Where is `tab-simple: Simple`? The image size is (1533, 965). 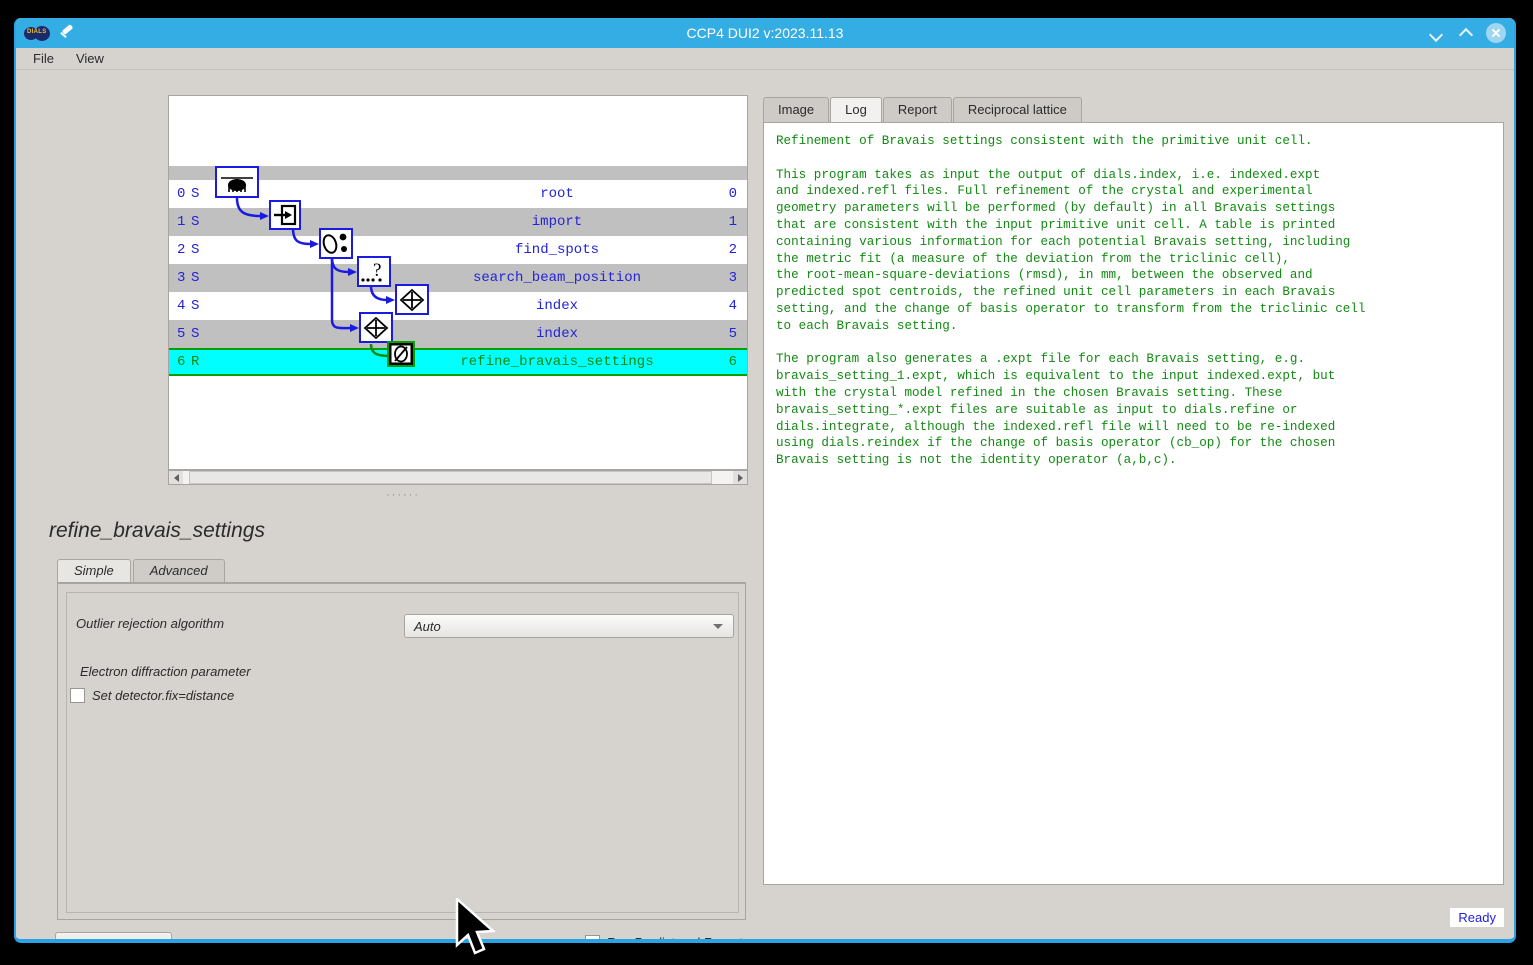
tab-simple: Simple is located at coordinates (94, 570).